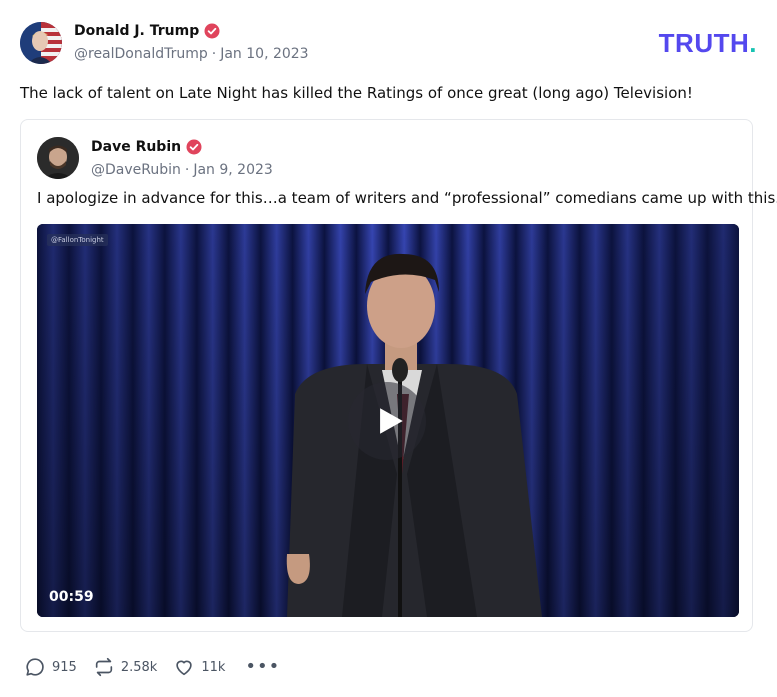 The height and width of the screenshot is (697, 777). Describe the element at coordinates (137, 31) in the screenshot. I see `author-name-label: Donald J. Trump` at that location.